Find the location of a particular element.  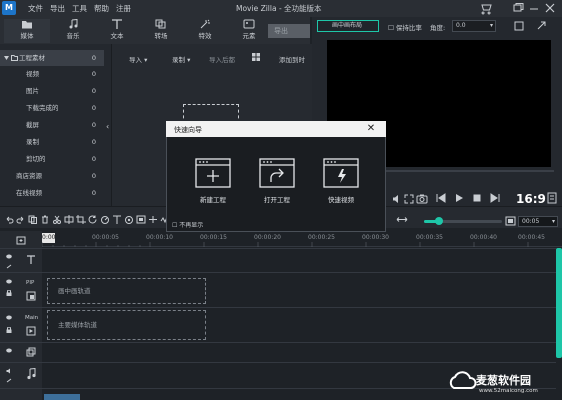

timeline-time-input: 00:05 ▾ is located at coordinates (538, 221).